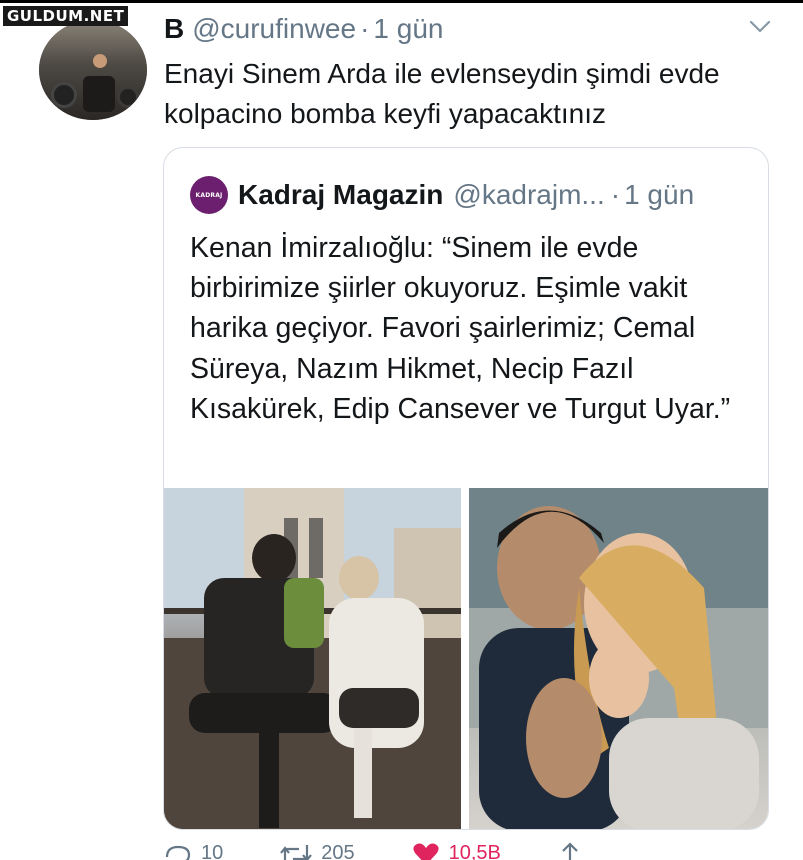 The height and width of the screenshot is (860, 803). Describe the element at coordinates (659, 194) in the screenshot. I see `quoted-timestamp: 1 gün` at that location.